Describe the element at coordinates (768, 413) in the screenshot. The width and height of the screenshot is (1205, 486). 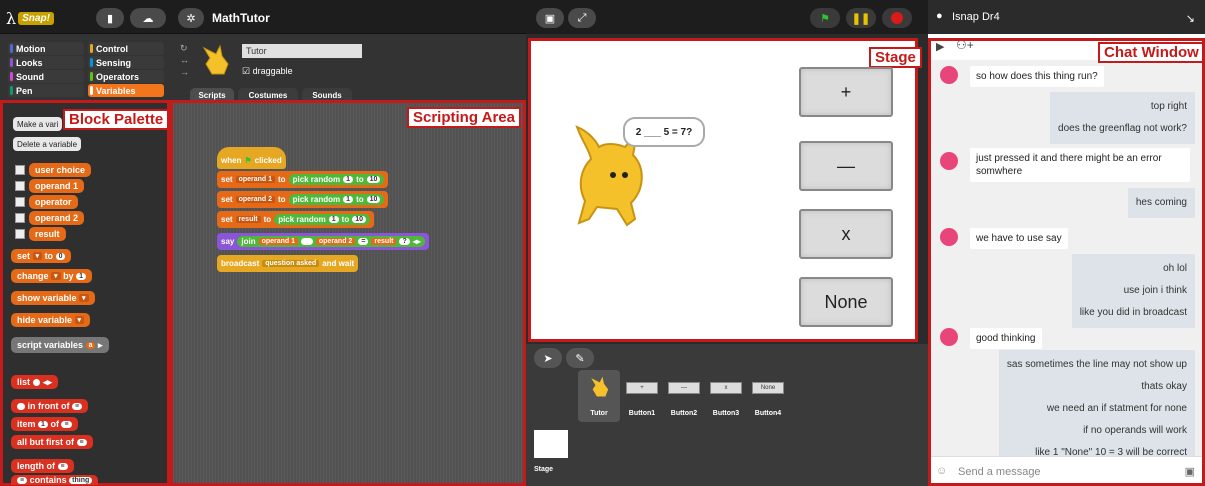
I see `sprite-label: Button4` at that location.